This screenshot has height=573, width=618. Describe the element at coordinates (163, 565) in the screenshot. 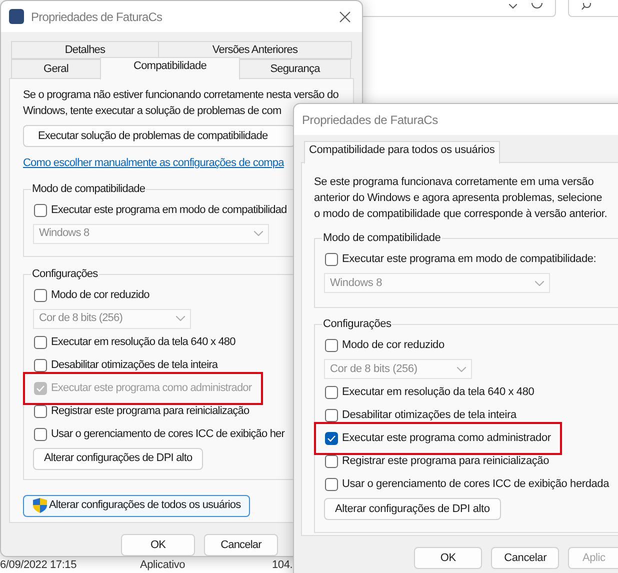

I see `file-cell-text: Aplicativo` at that location.